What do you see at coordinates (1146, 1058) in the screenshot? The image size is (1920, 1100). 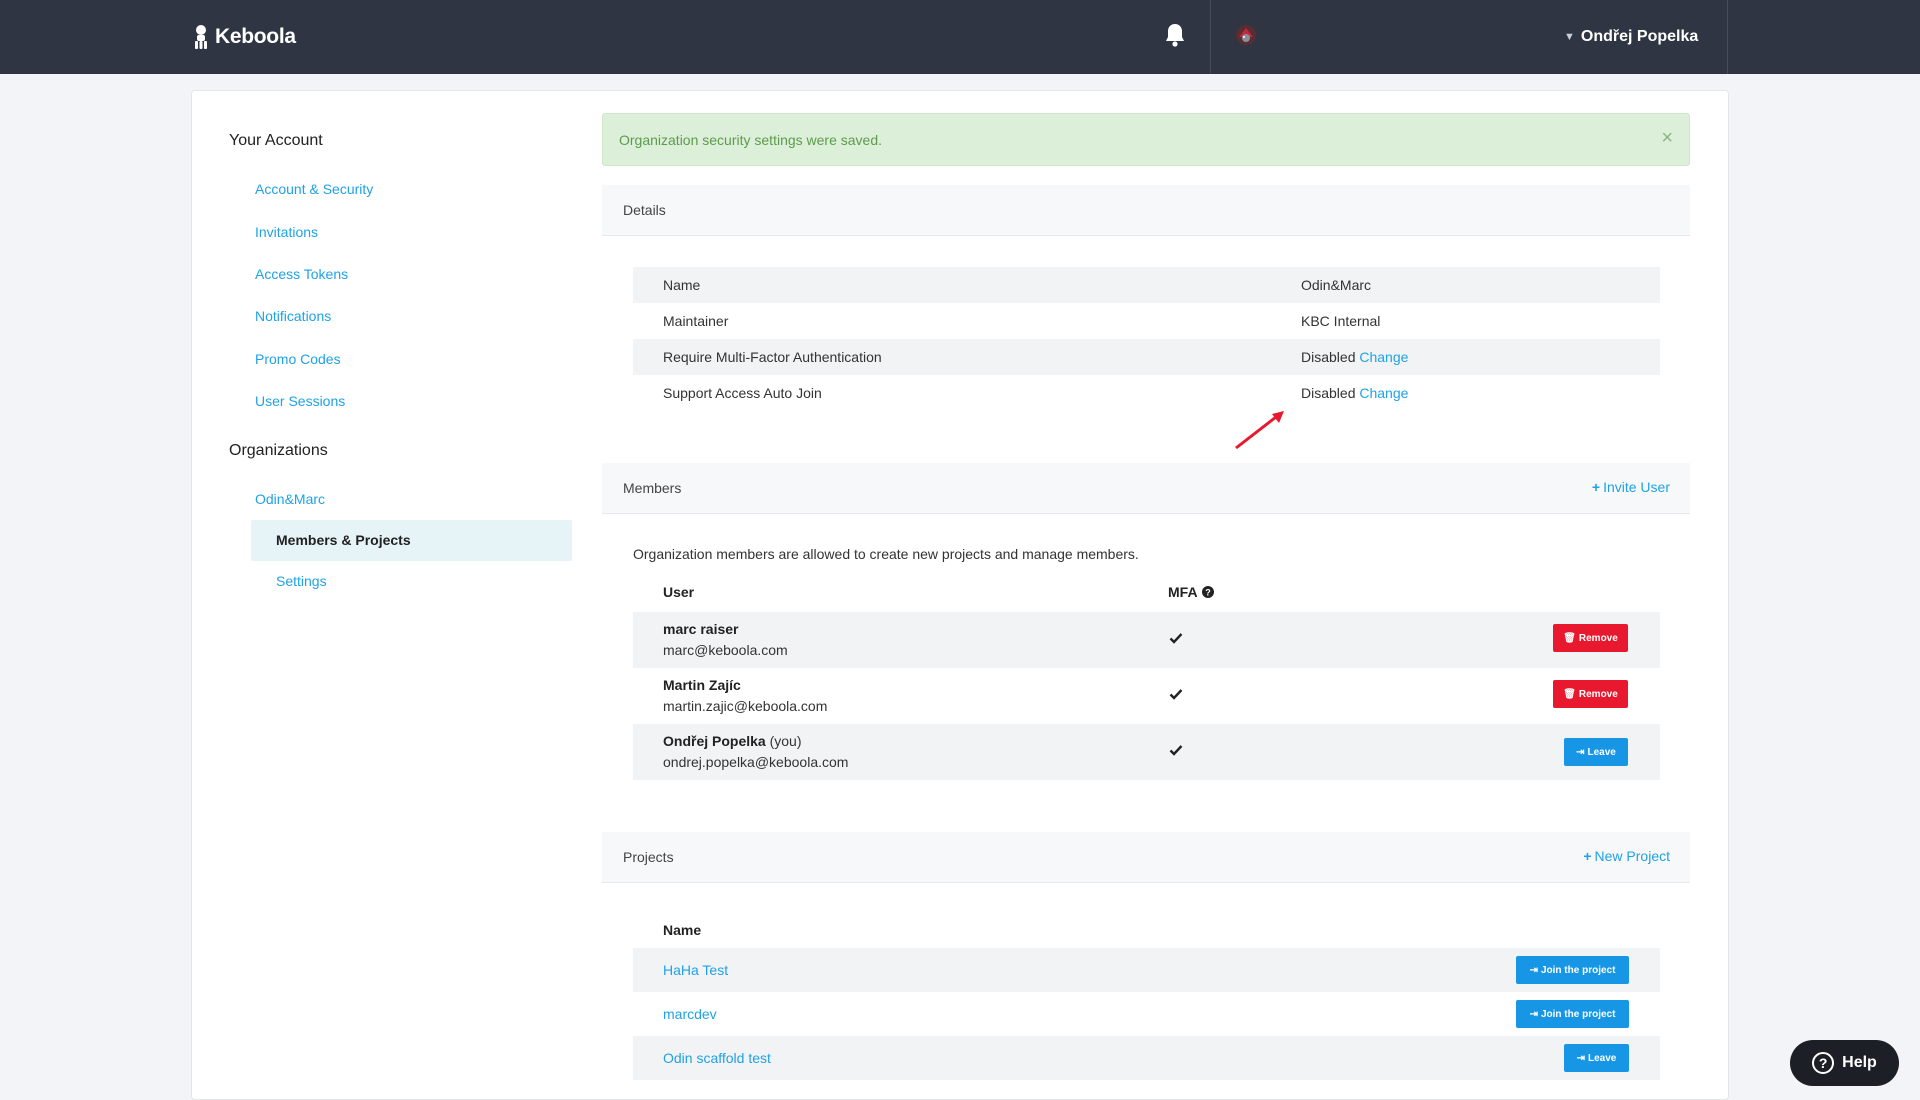 I see `project-row: Odin scaffold test ⇥ Leave` at bounding box center [1146, 1058].